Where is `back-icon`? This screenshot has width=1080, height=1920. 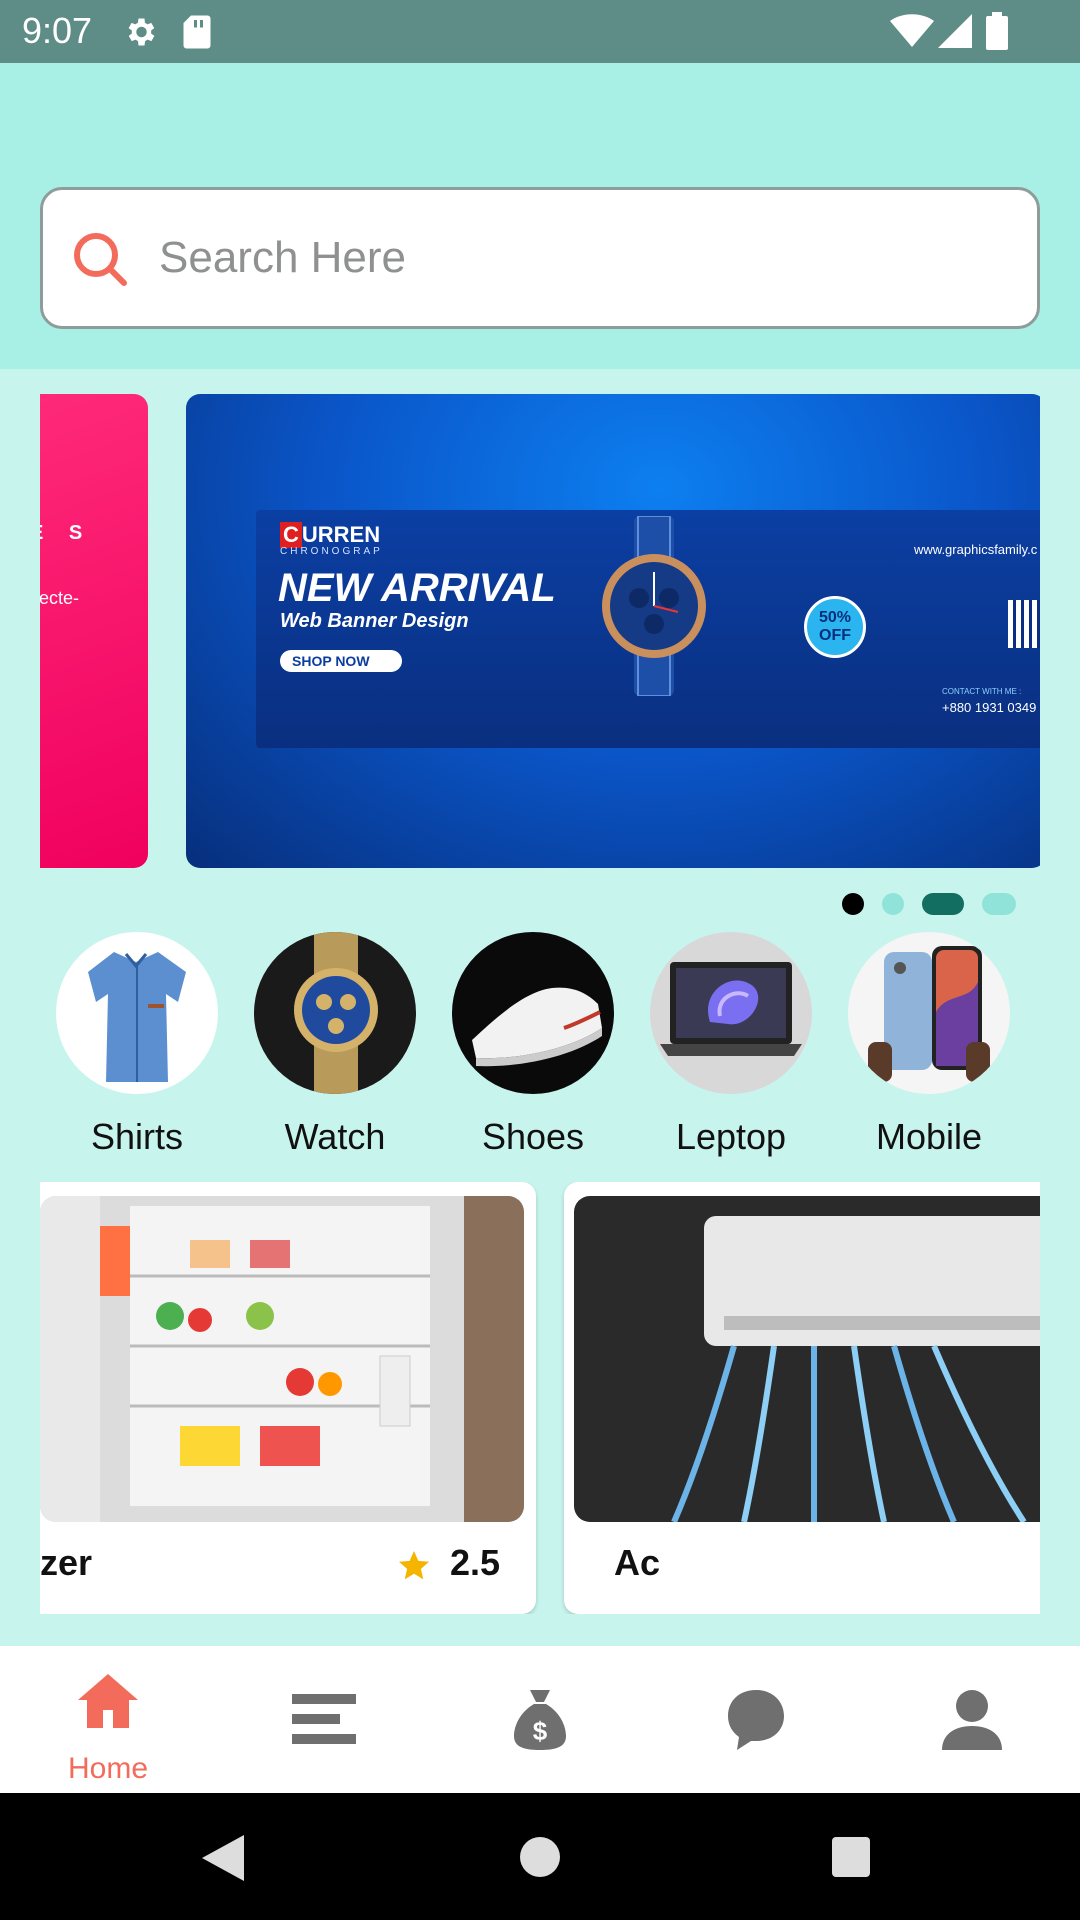
back-icon is located at coordinates (223, 1858).